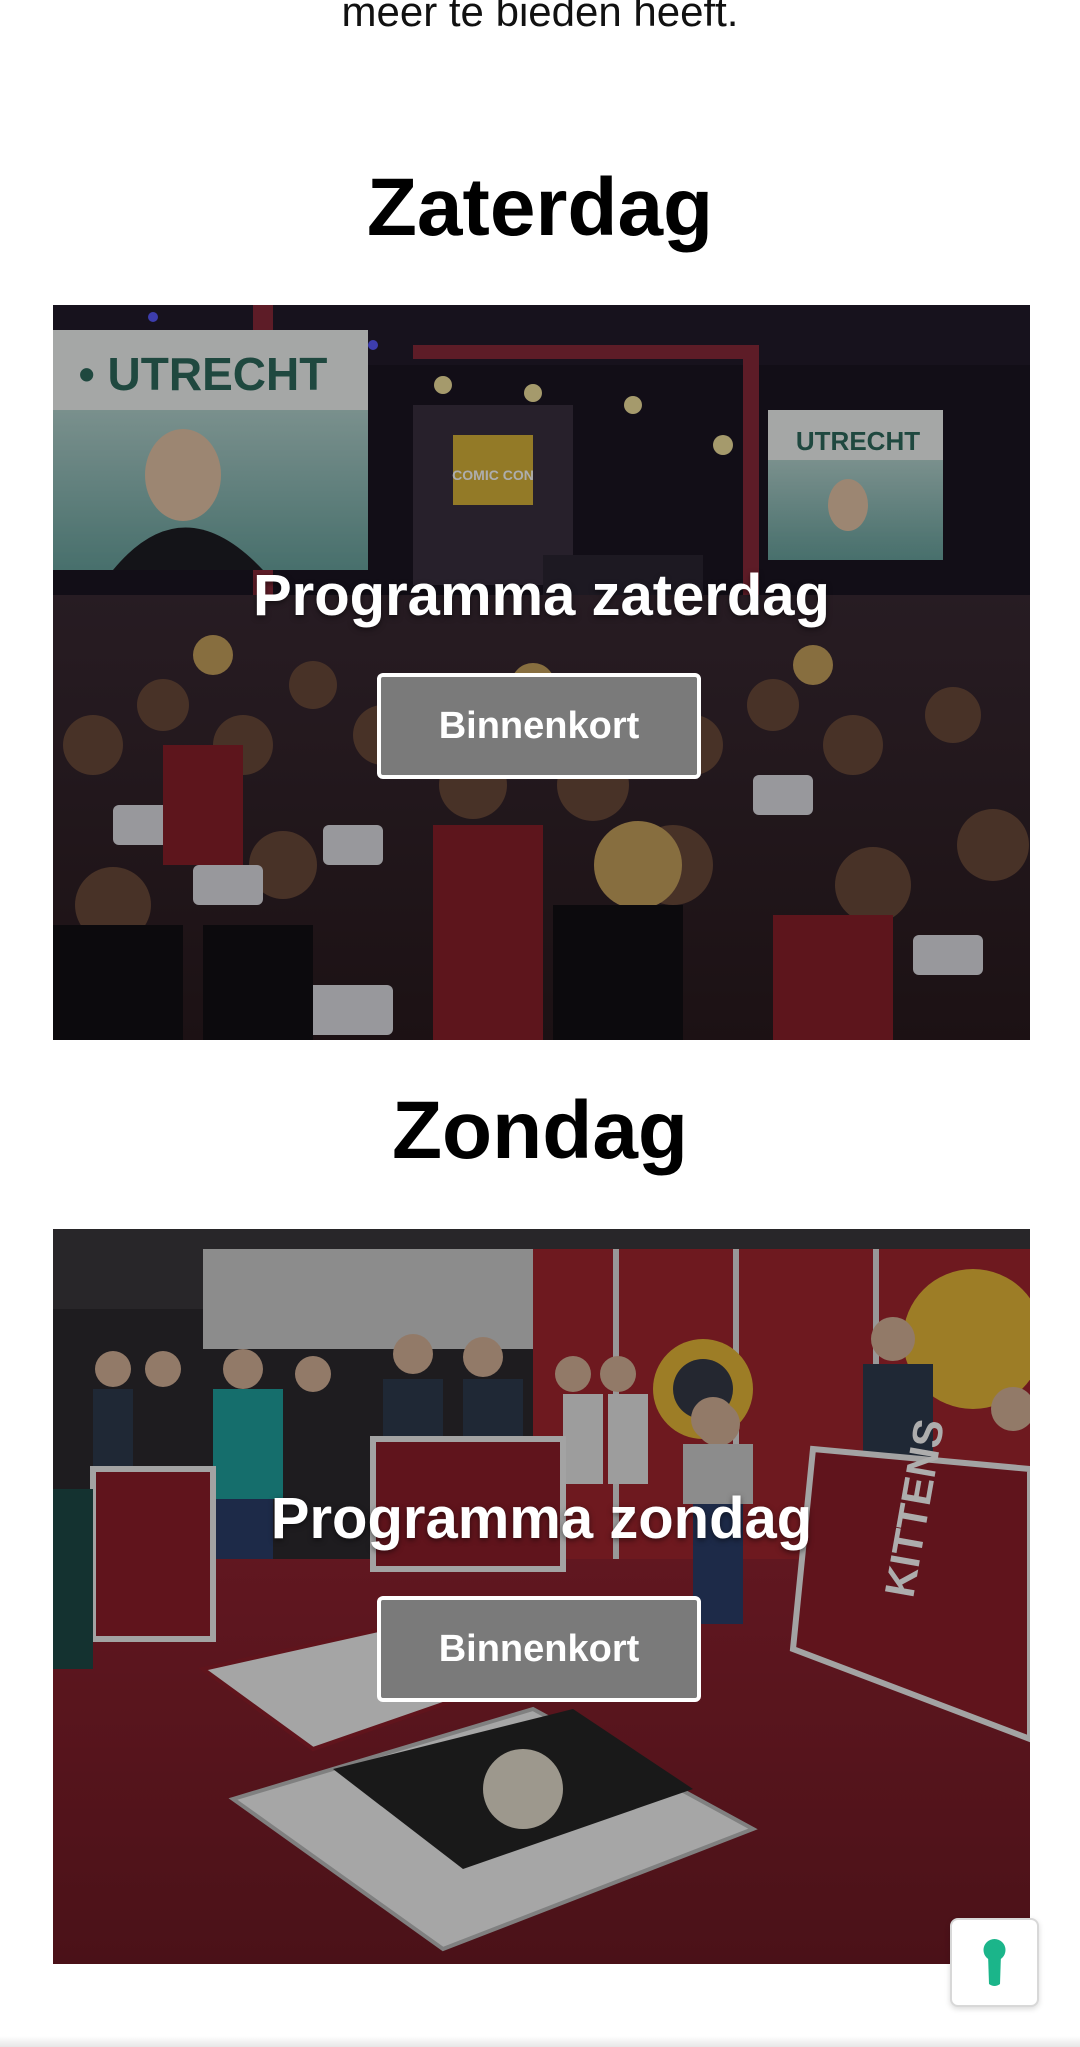 This screenshot has width=1080, height=2047. I want to click on sunday-heading: Zondag, so click(540, 1130).